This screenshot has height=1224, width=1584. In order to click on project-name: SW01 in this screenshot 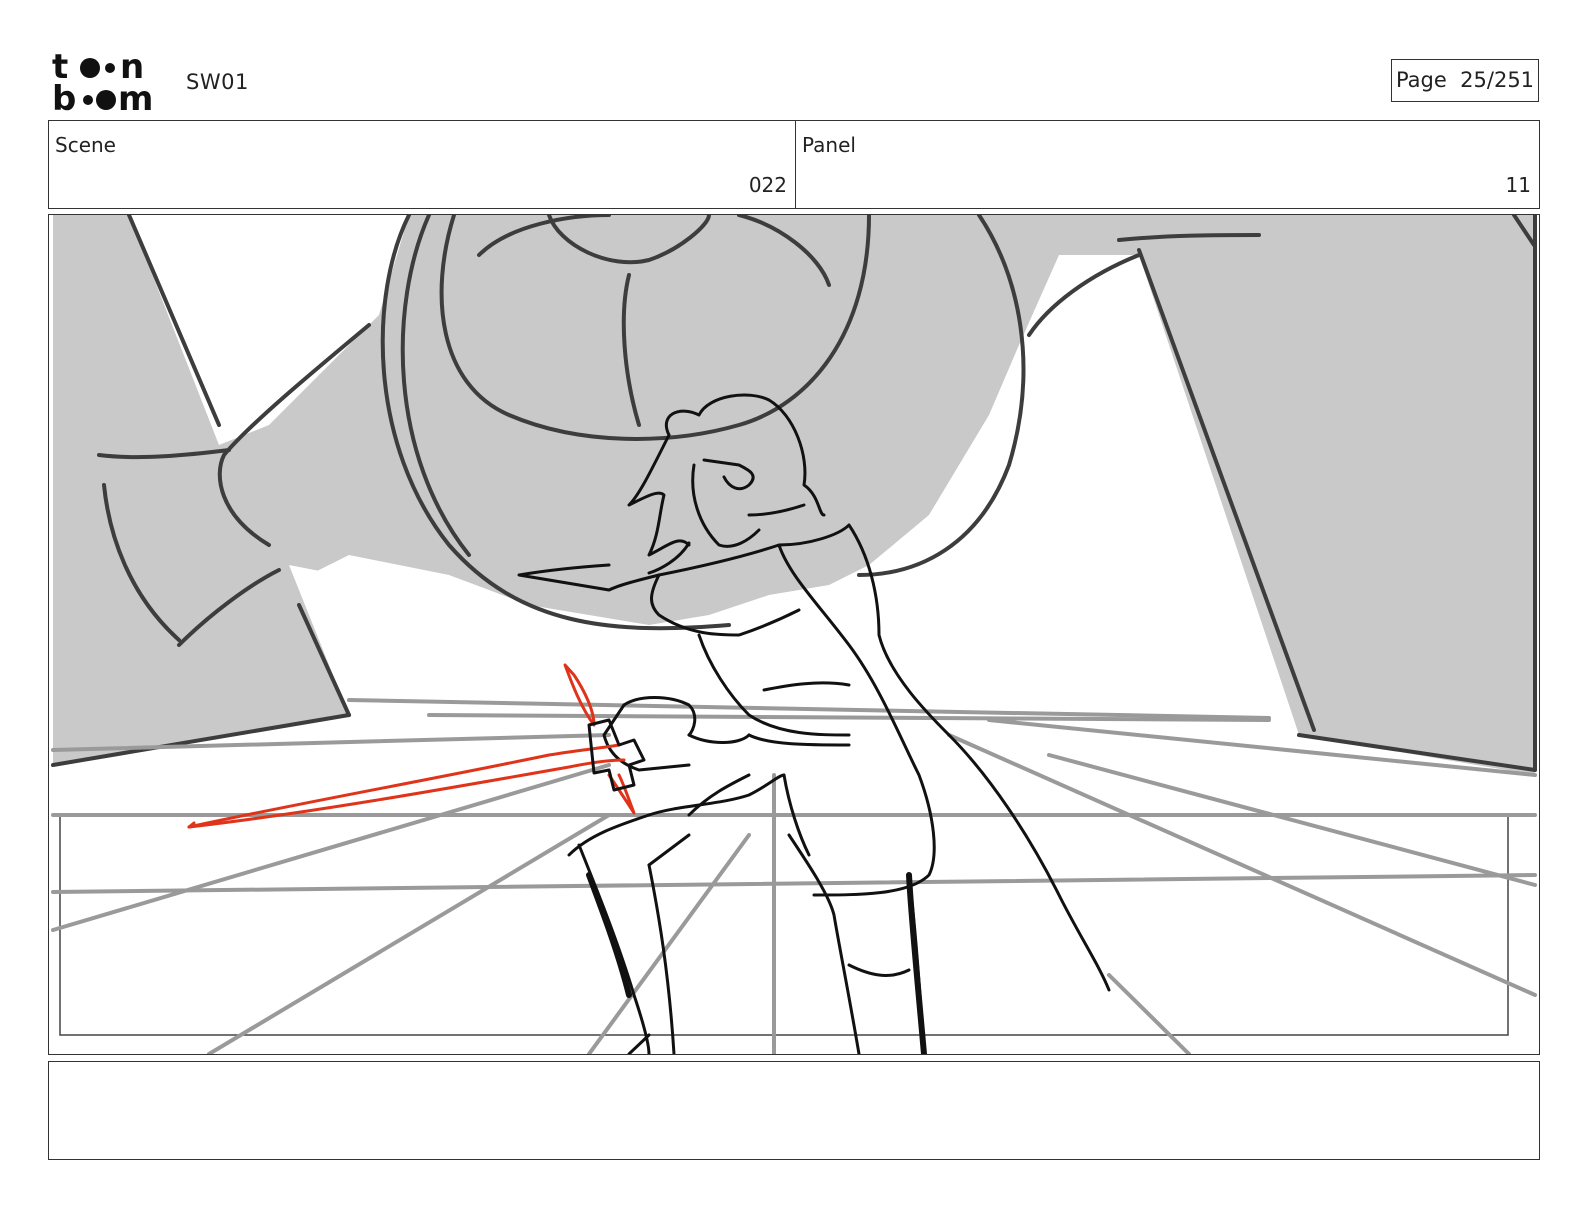, I will do `click(217, 82)`.